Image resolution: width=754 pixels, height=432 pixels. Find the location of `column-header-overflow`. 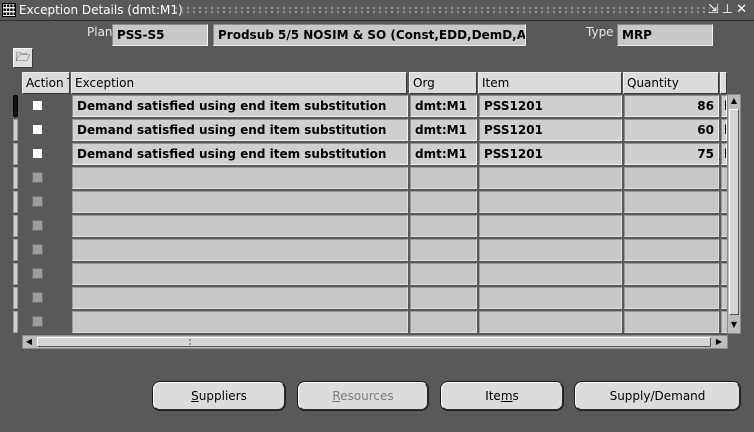

column-header-overflow is located at coordinates (723, 83).